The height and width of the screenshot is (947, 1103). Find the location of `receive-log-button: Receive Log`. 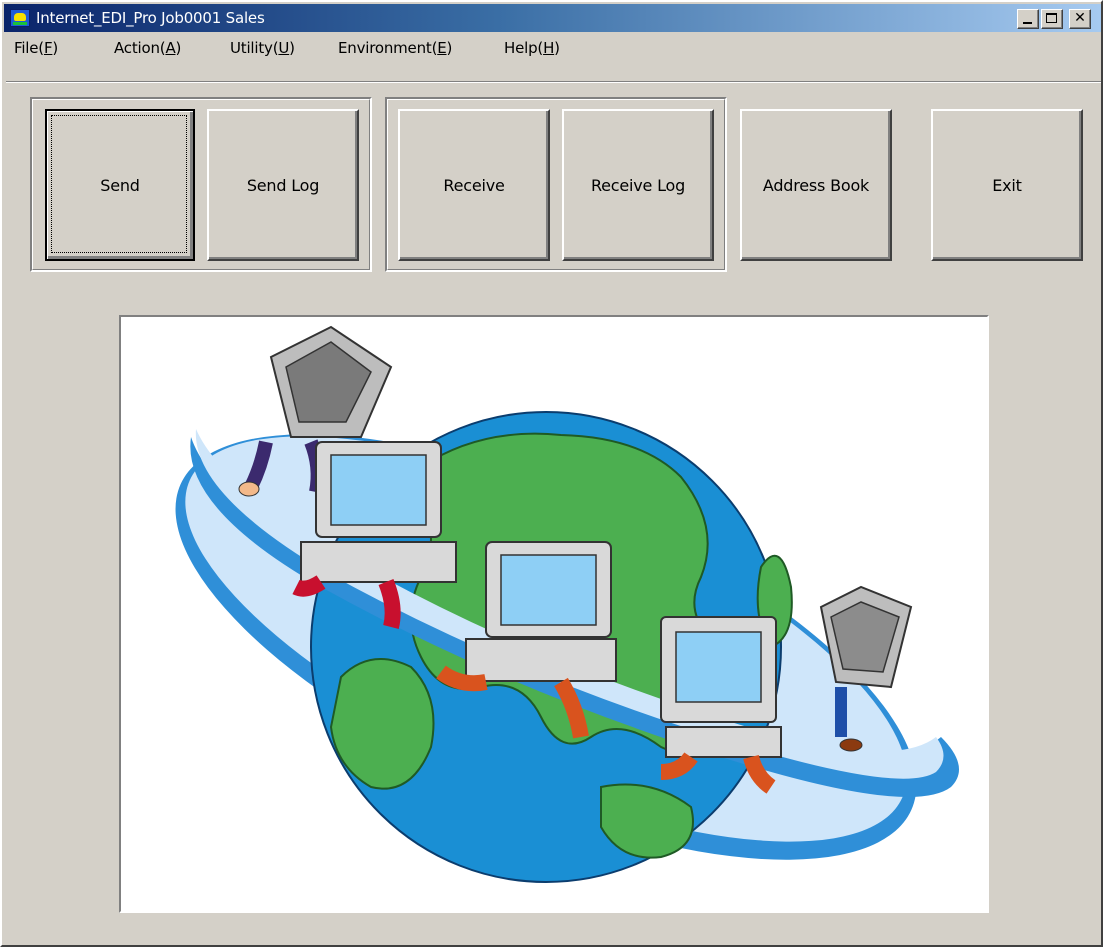

receive-log-button: Receive Log is located at coordinates (638, 185).